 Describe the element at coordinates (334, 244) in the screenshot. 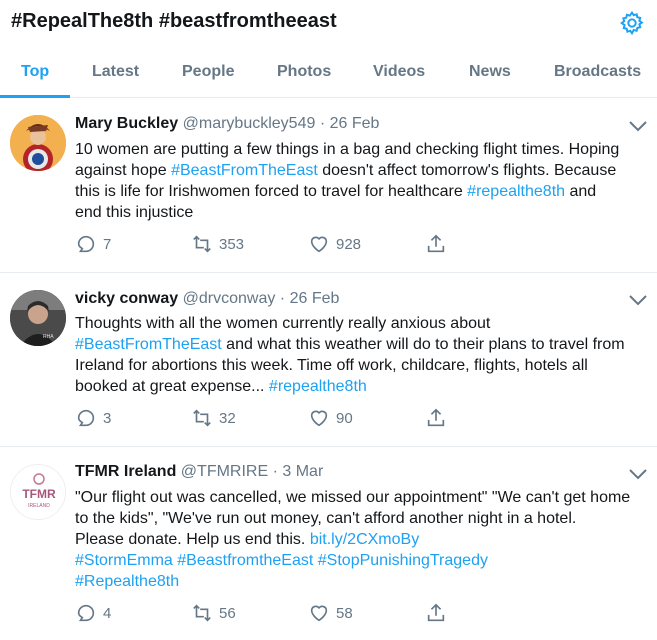

I see `like-button: 928` at that location.